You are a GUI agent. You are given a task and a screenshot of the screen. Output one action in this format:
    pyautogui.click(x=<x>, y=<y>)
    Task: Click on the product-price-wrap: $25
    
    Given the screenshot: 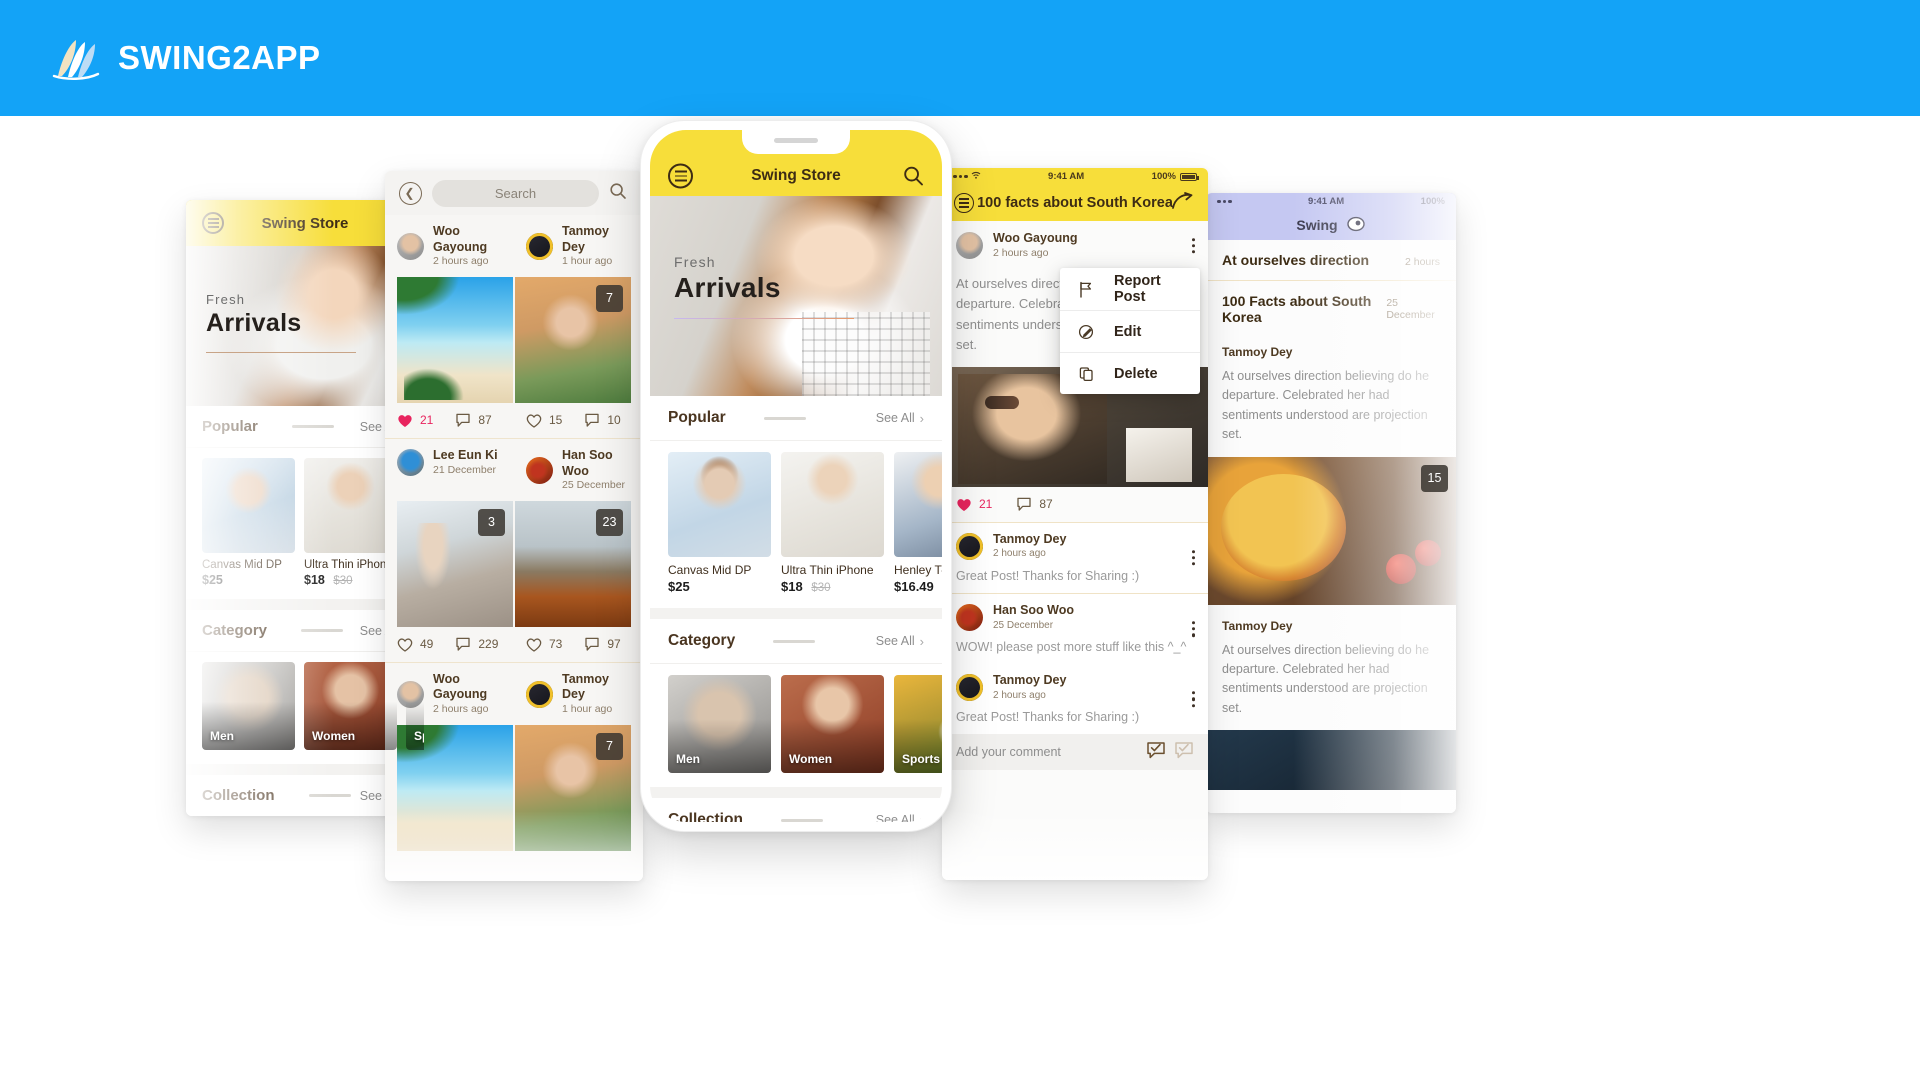 What is the action you would take?
    pyautogui.click(x=719, y=586)
    